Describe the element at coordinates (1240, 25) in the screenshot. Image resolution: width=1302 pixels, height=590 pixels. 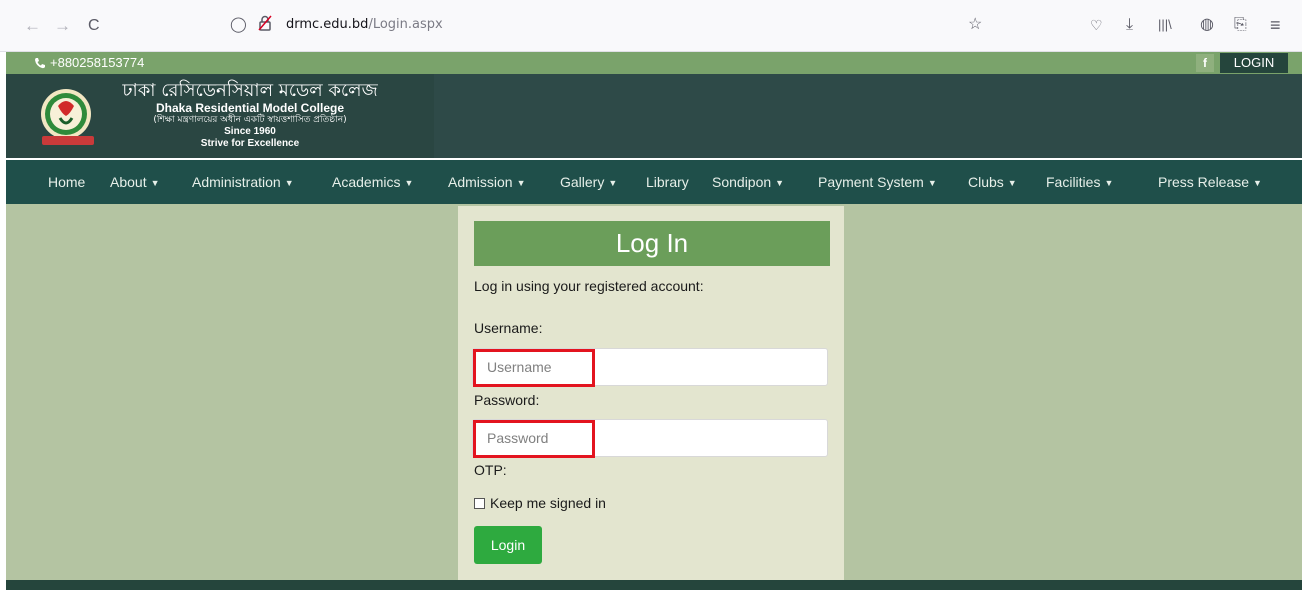
I see `extension-icon: ⎘` at that location.